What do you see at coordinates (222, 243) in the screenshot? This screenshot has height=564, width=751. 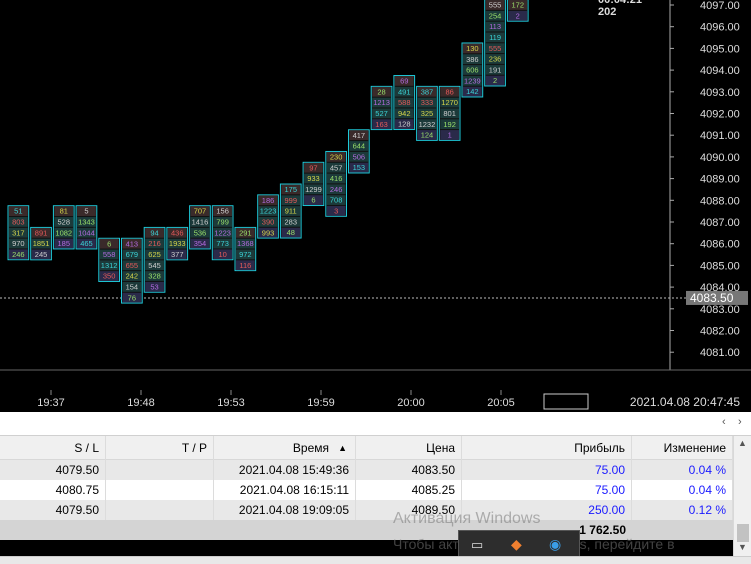 I see `cluster-value: 773` at bounding box center [222, 243].